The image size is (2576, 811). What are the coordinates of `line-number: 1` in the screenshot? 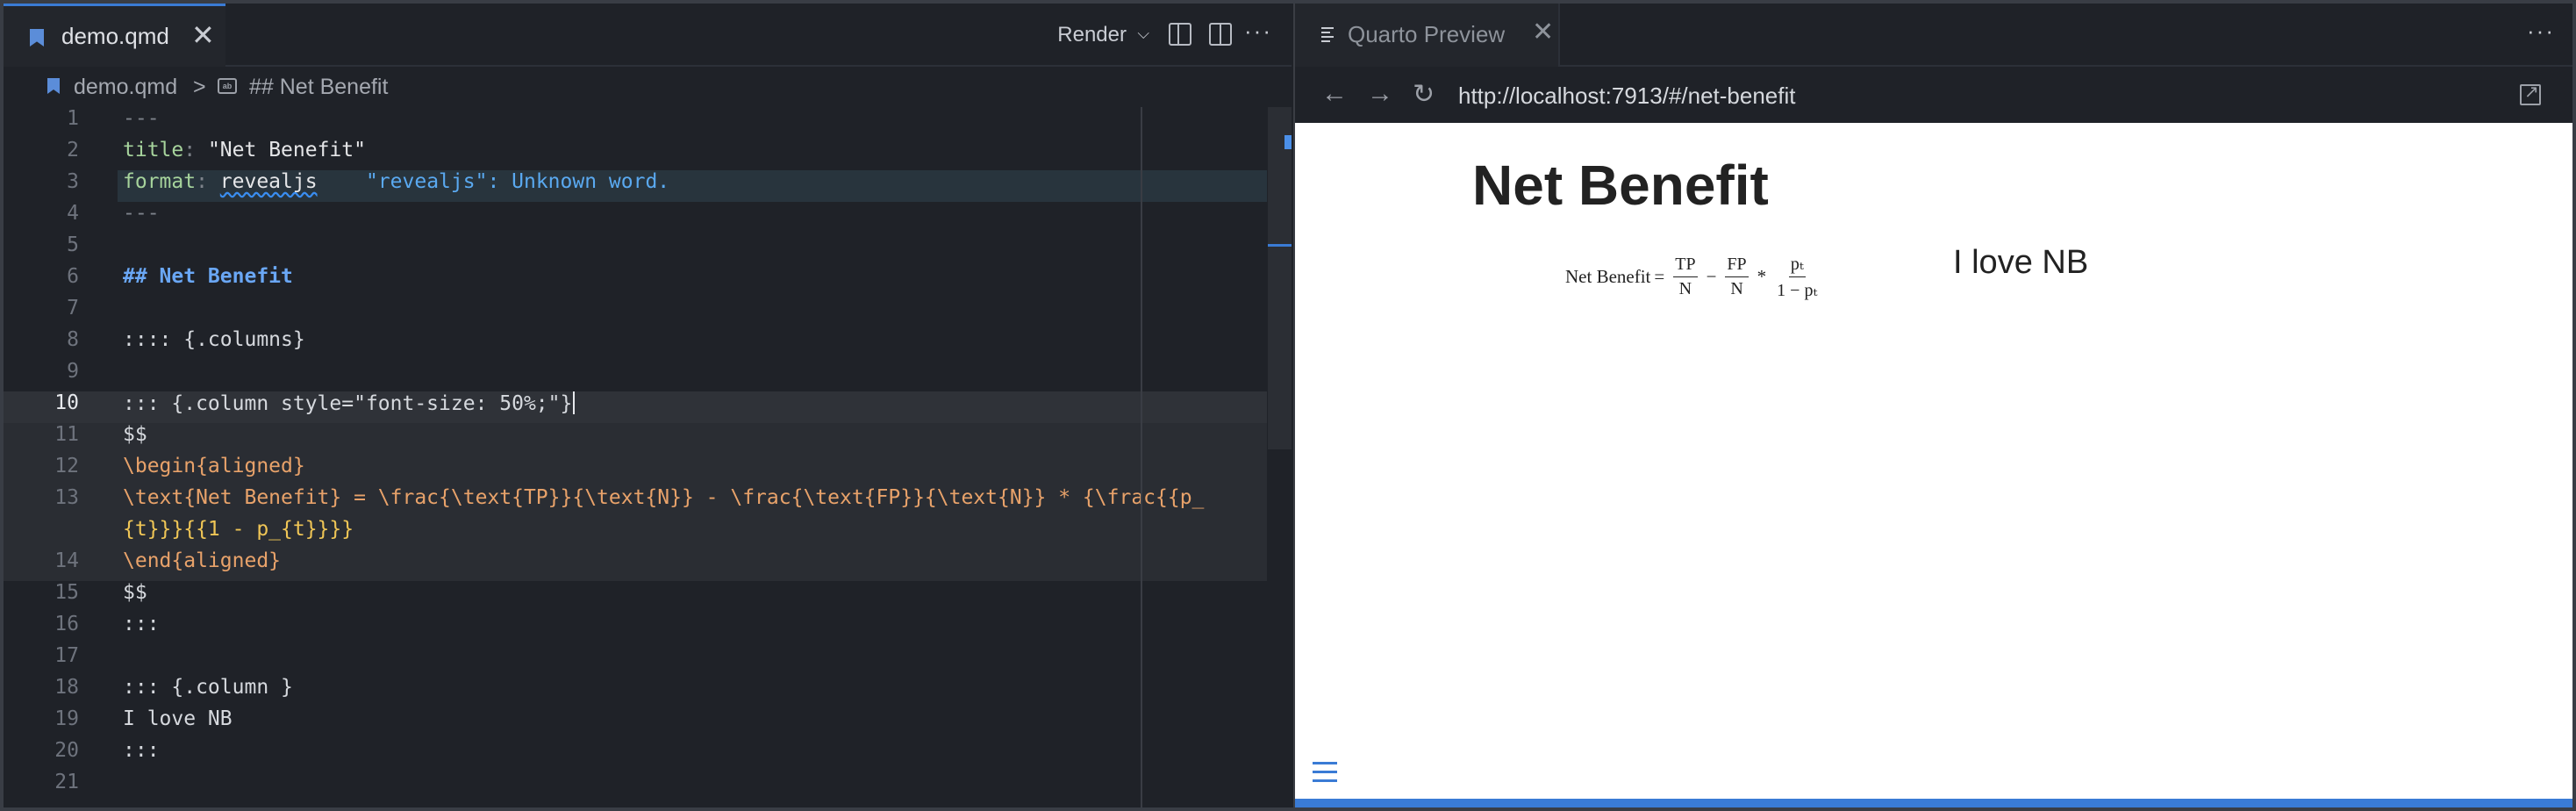 It's located at (73, 118).